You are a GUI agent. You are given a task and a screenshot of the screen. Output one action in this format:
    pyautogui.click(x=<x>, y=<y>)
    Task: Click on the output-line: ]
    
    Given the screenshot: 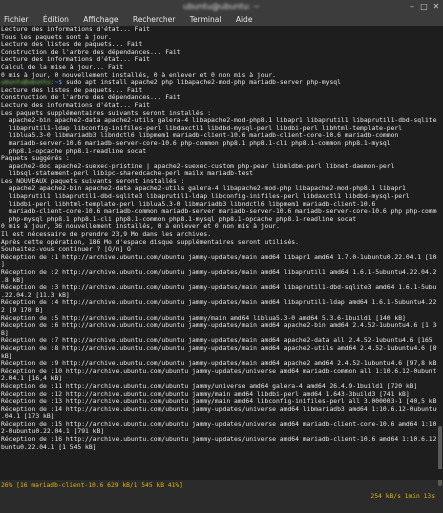 What is the action you would take?
    pyautogui.click(x=3, y=265)
    